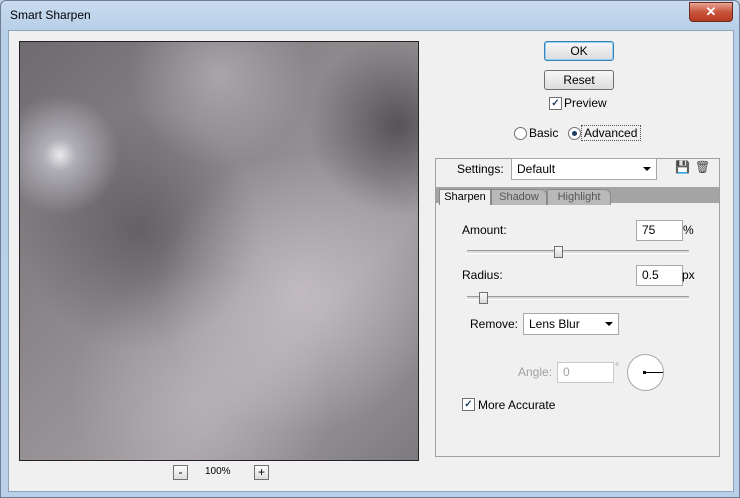 The height and width of the screenshot is (498, 740). Describe the element at coordinates (654, 372) in the screenshot. I see `angle-dial-needle` at that location.